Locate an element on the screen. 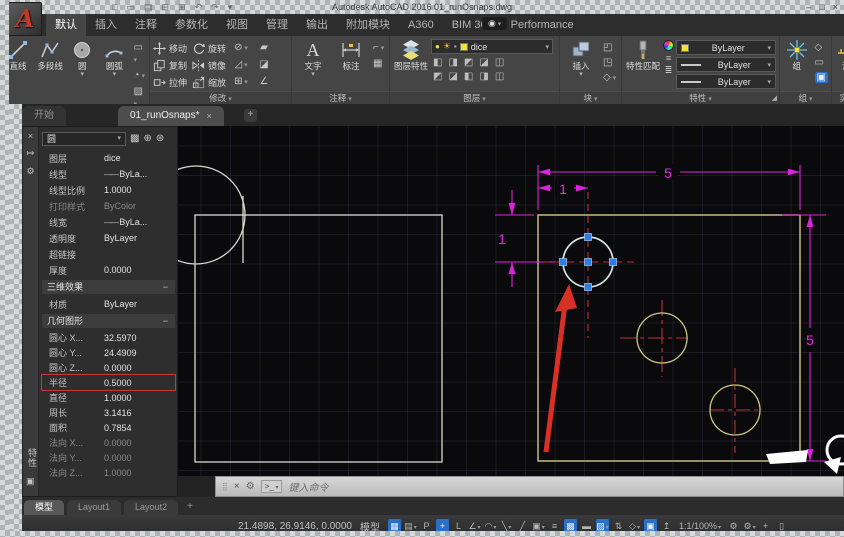 The image size is (844, 537). rectangle-button: ▭ is located at coordinates (140, 54).